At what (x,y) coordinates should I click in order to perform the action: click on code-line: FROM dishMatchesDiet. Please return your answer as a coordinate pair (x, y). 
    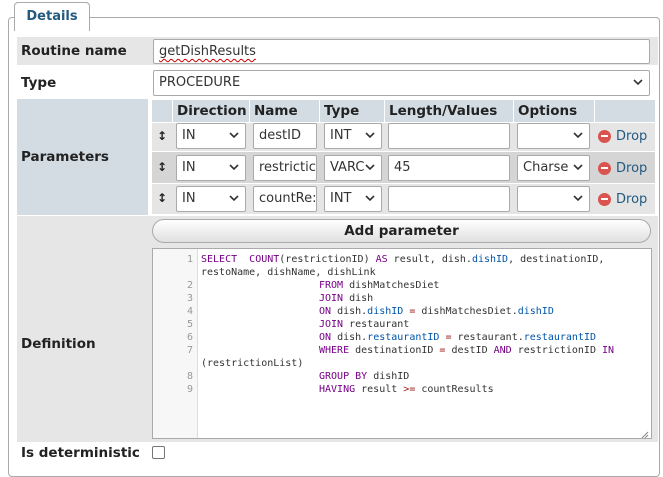
    Looking at the image, I should click on (379, 285).